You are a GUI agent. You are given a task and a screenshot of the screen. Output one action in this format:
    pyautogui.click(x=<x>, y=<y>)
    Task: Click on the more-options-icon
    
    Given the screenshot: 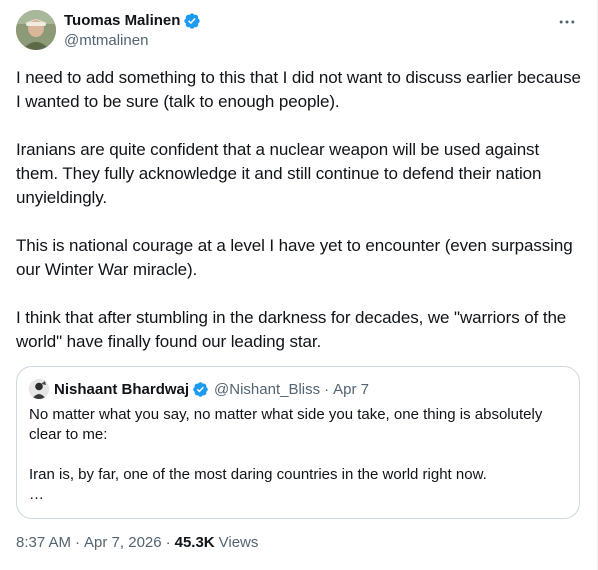 What is the action you would take?
    pyautogui.click(x=567, y=22)
    